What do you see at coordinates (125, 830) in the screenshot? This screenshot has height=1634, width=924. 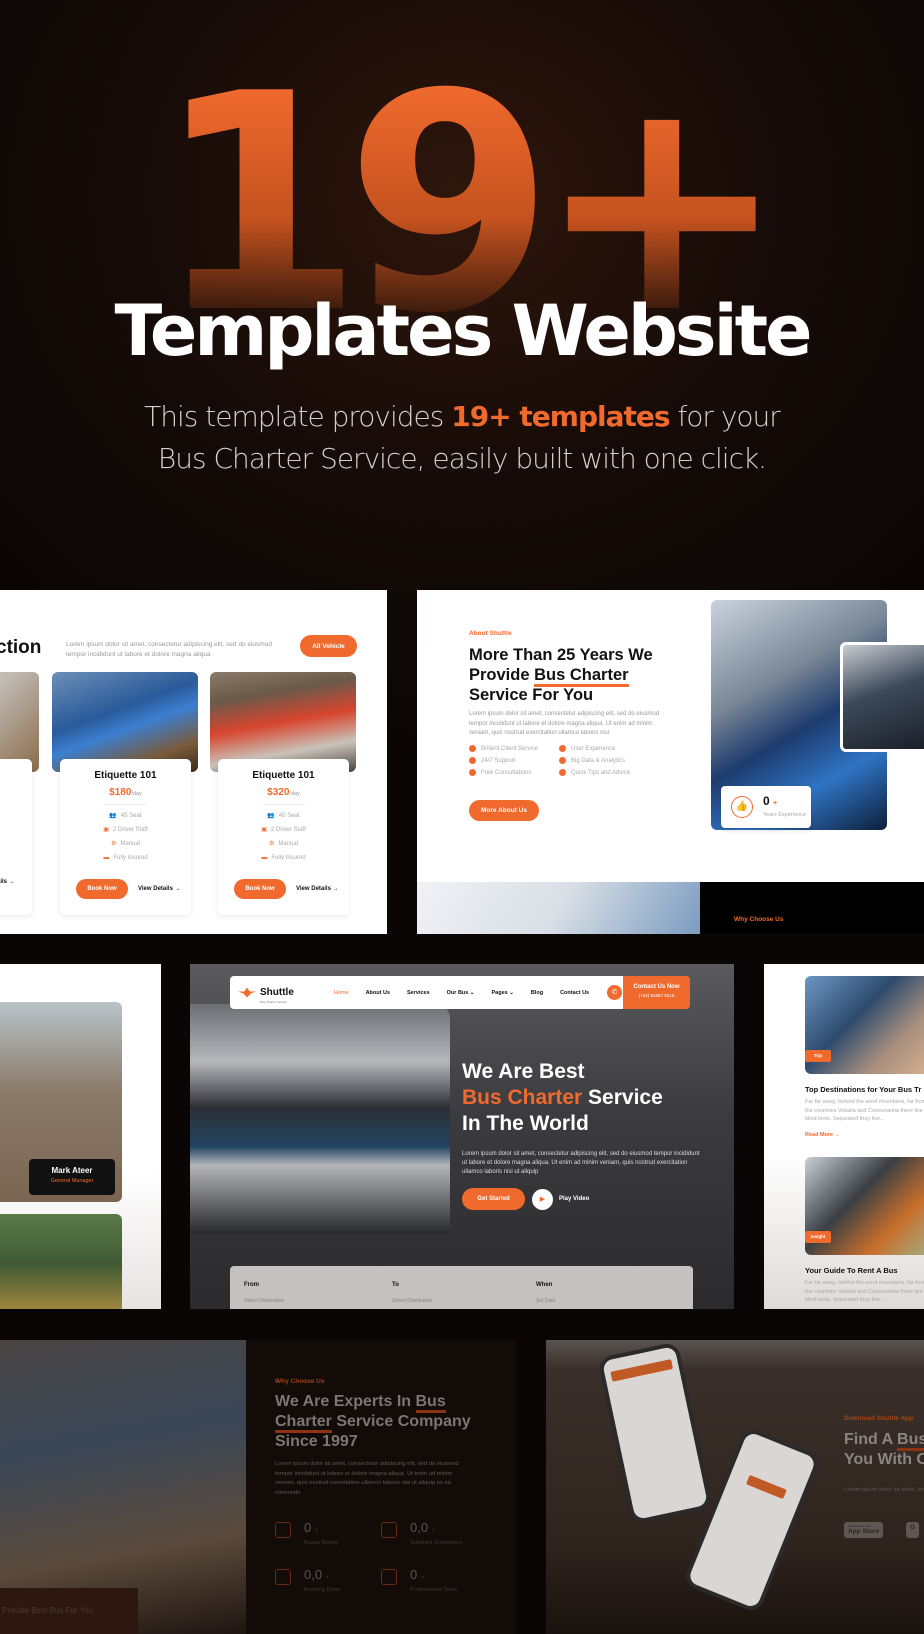 I see `spec-staff: ▣ 2 Driver Staff` at bounding box center [125, 830].